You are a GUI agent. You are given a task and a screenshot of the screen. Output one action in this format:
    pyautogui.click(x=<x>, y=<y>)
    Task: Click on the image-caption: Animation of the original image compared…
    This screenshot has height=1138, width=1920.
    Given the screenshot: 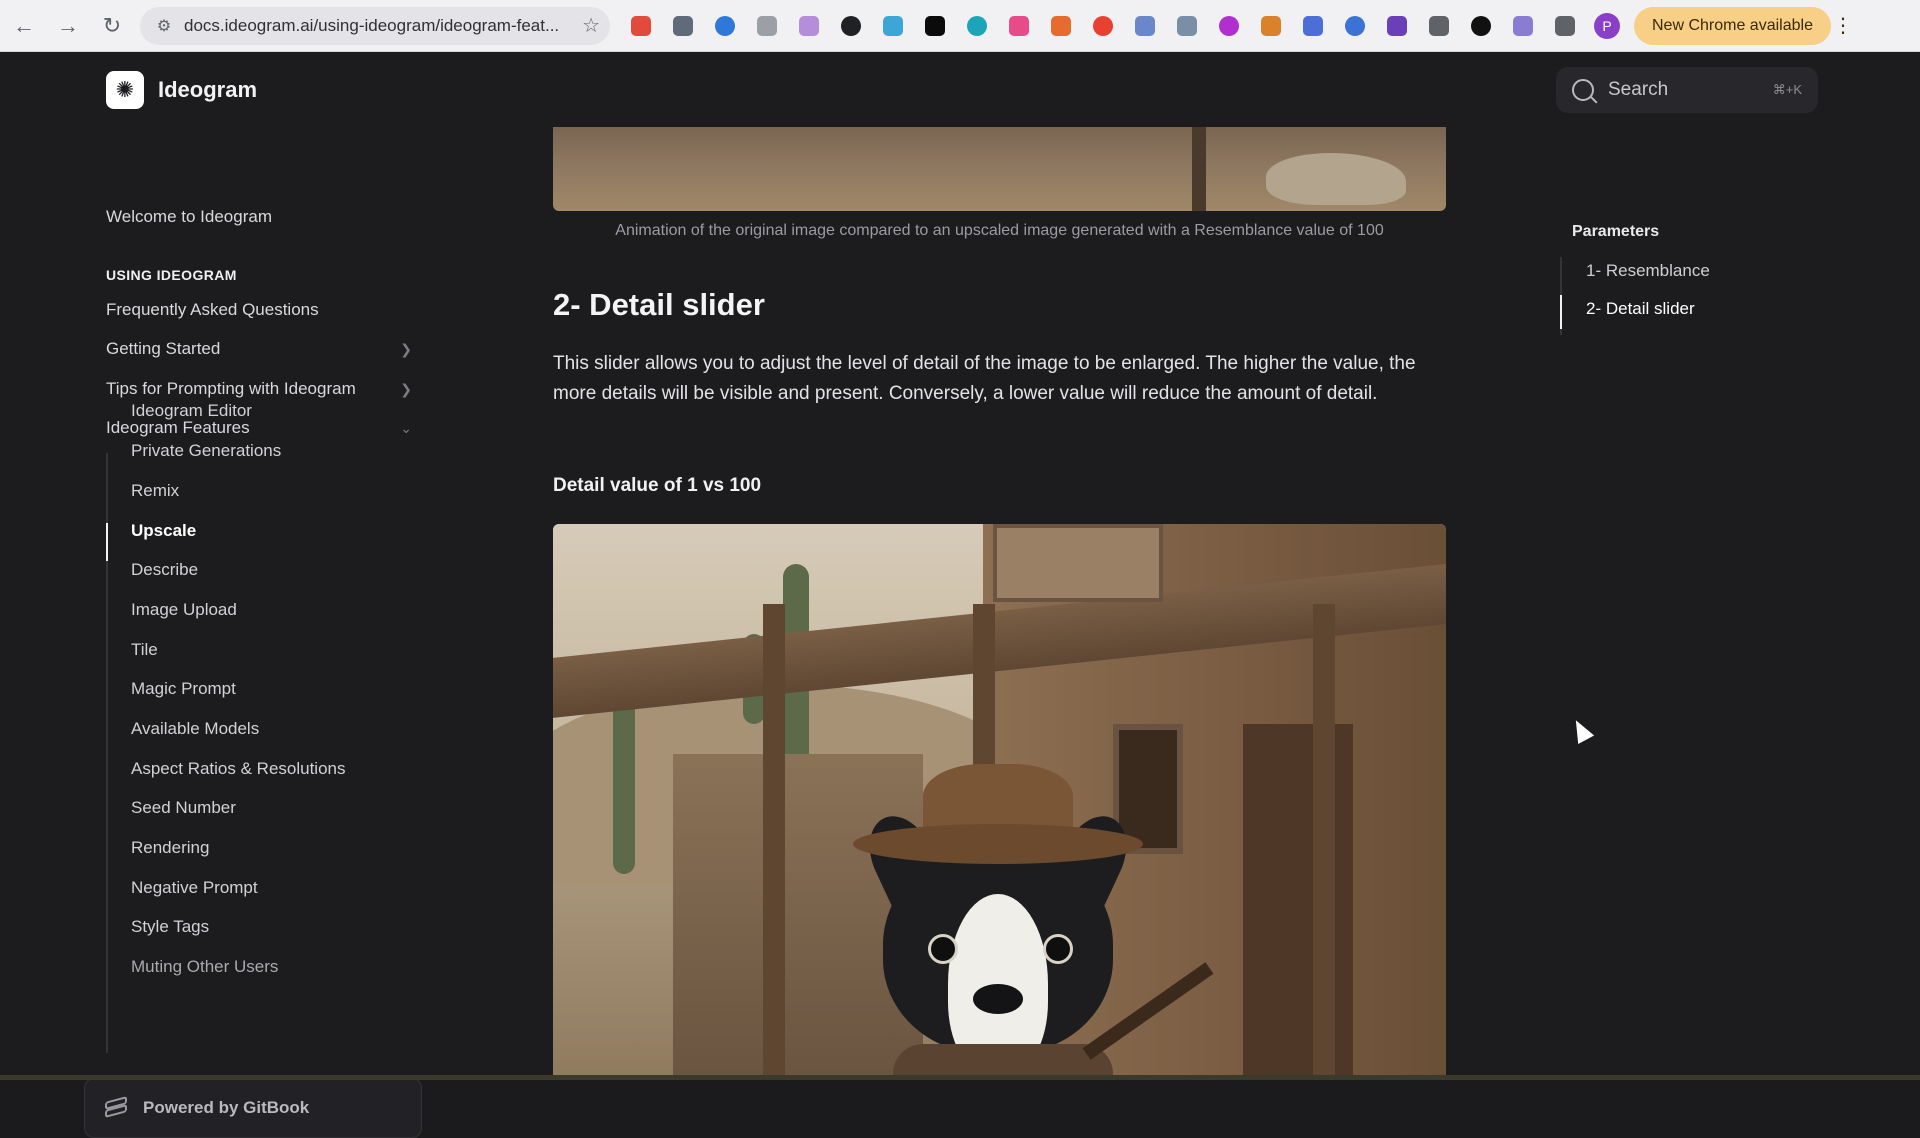 What is the action you would take?
    pyautogui.click(x=999, y=230)
    